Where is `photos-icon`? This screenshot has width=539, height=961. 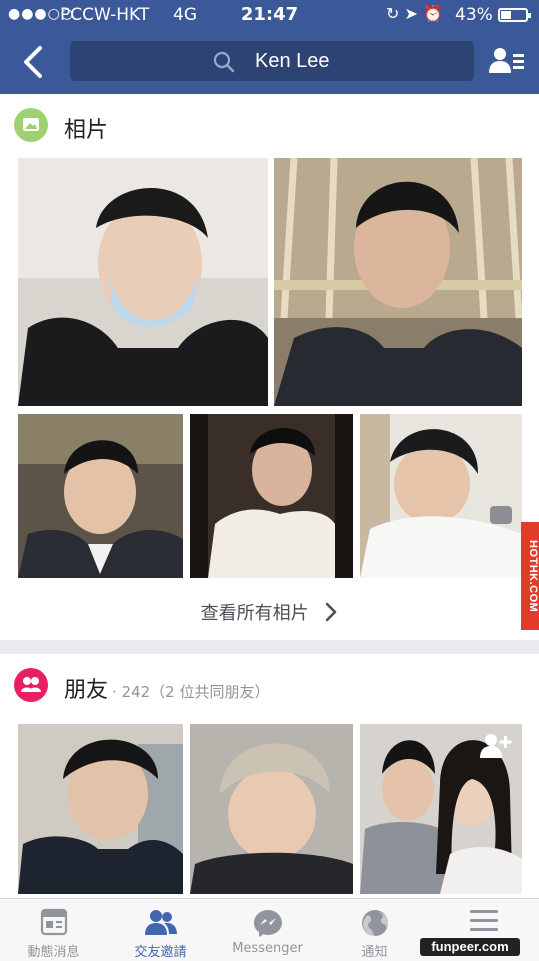
photos-icon is located at coordinates (31, 125).